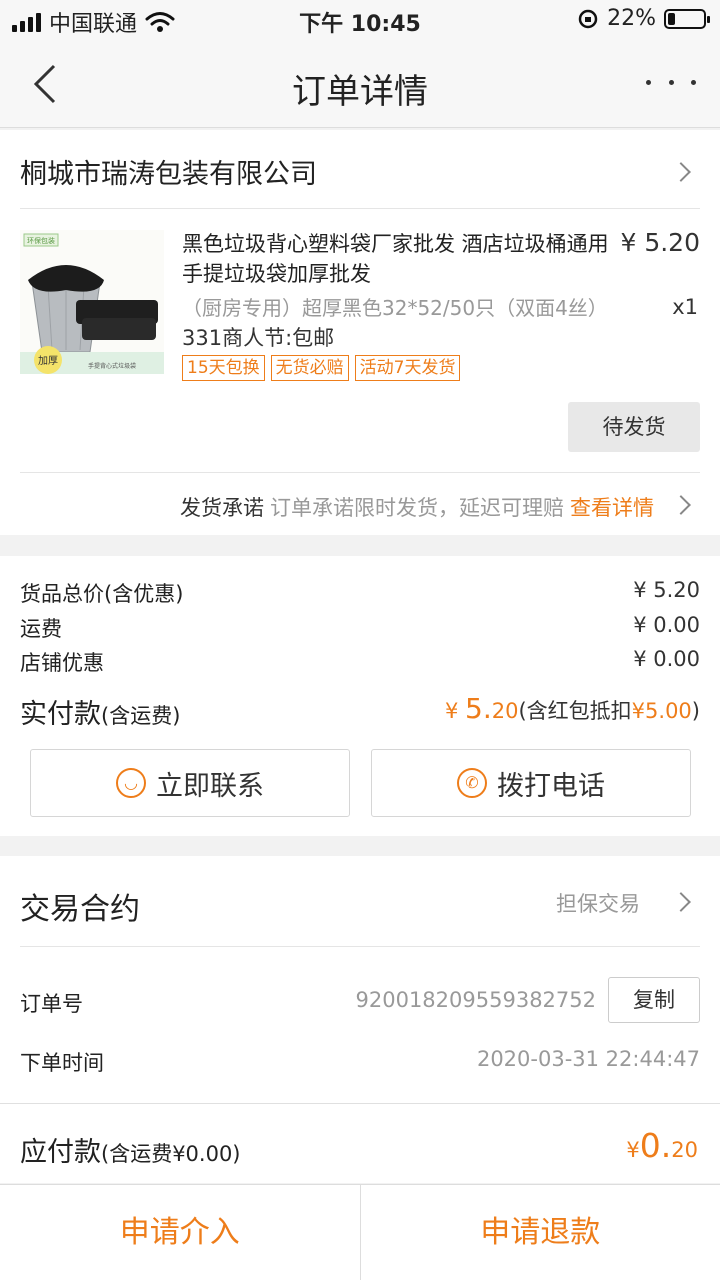  I want to click on battery-percent: 22%, so click(631, 18).